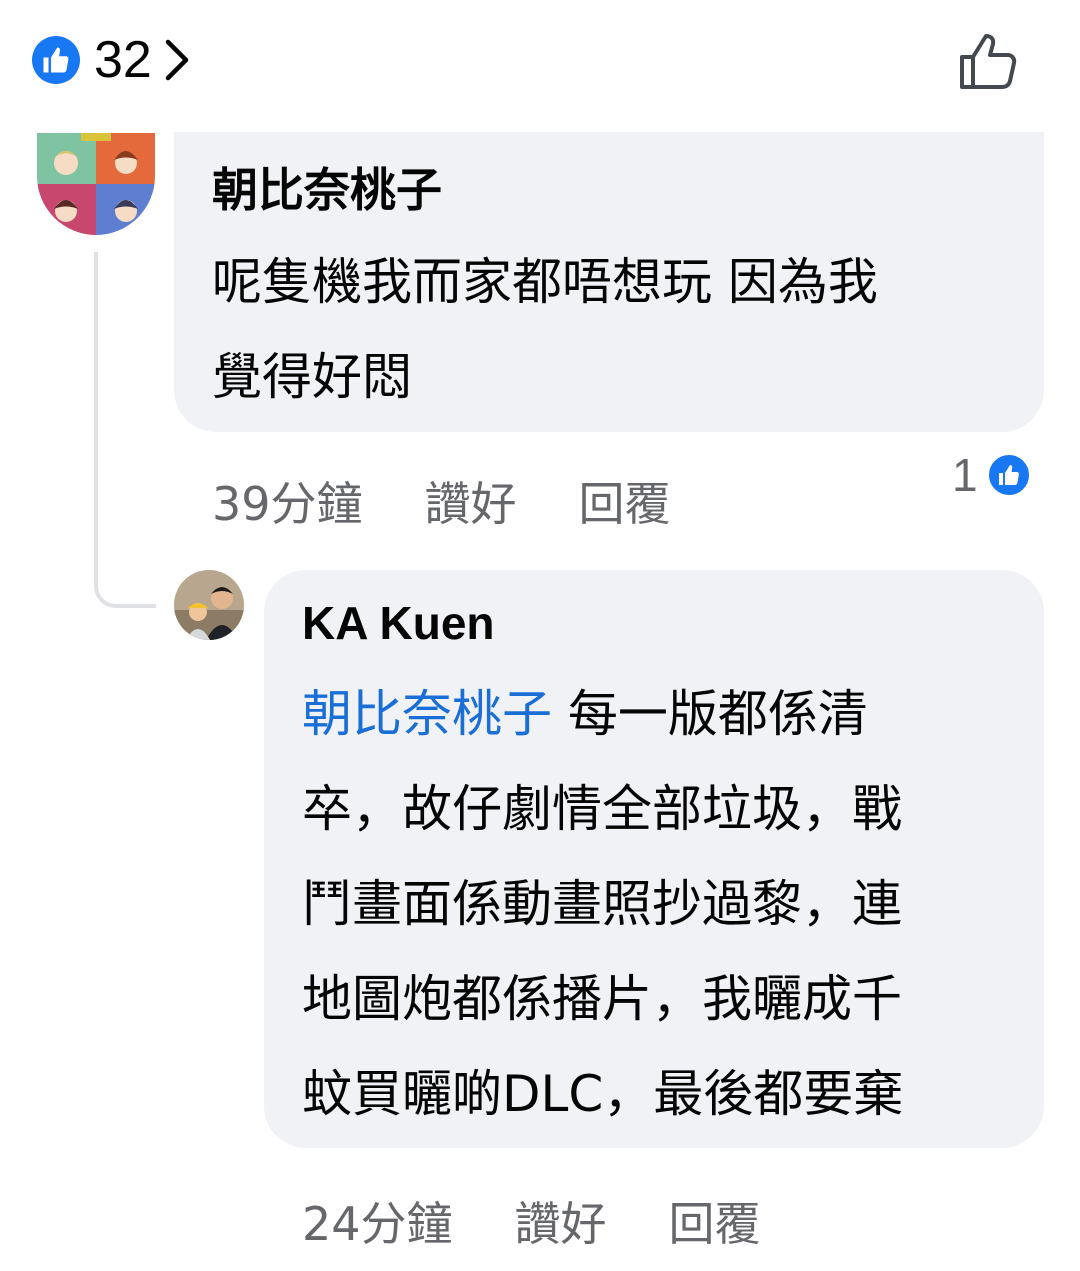  Describe the element at coordinates (545, 329) in the screenshot. I see `comment-text: 呢隻機我而家都唔想玩 因為我 覺得好悶` at that location.